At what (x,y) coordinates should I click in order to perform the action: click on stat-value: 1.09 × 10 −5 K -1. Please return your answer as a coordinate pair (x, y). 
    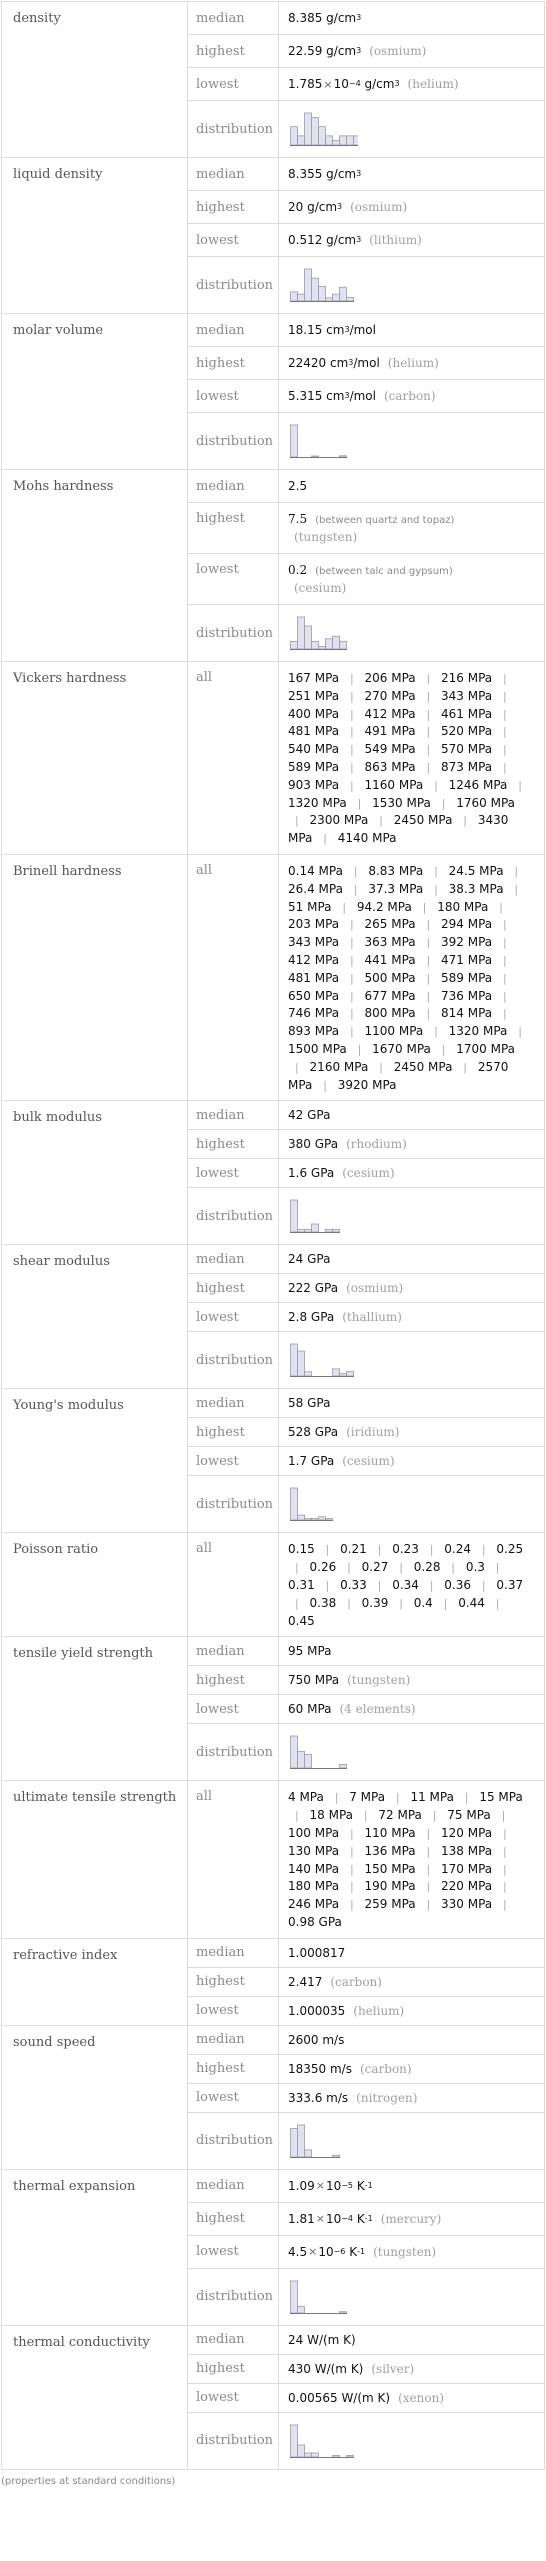
    Looking at the image, I should click on (411, 2185).